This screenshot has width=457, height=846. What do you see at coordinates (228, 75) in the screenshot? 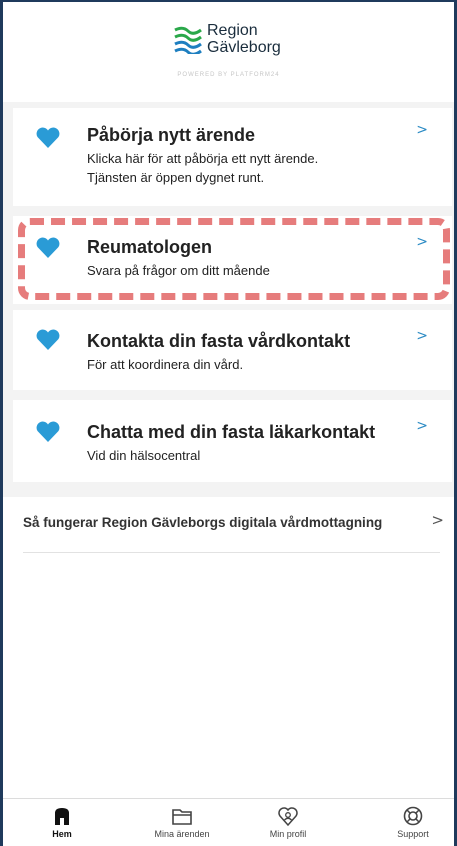
I see `powered-by: POWERED BY PLATFORM24` at bounding box center [228, 75].